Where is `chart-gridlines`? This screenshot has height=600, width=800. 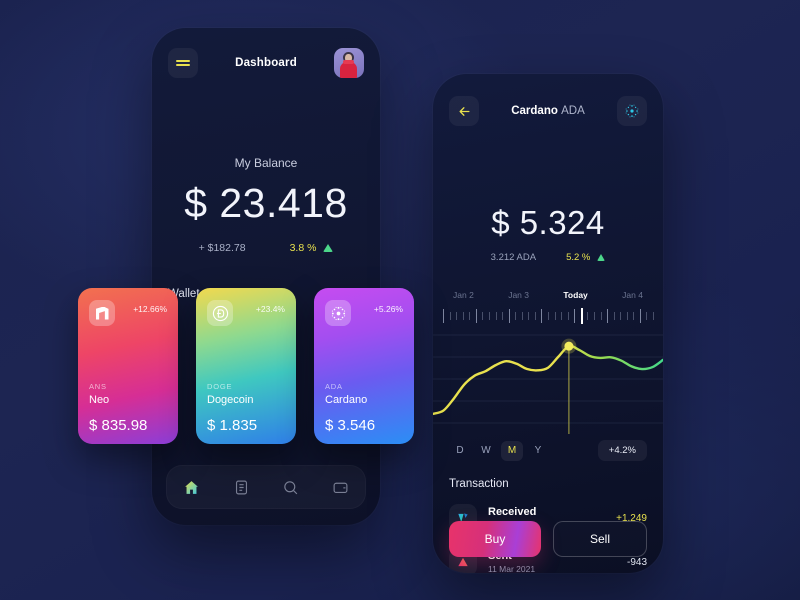
chart-gridlines is located at coordinates (548, 379).